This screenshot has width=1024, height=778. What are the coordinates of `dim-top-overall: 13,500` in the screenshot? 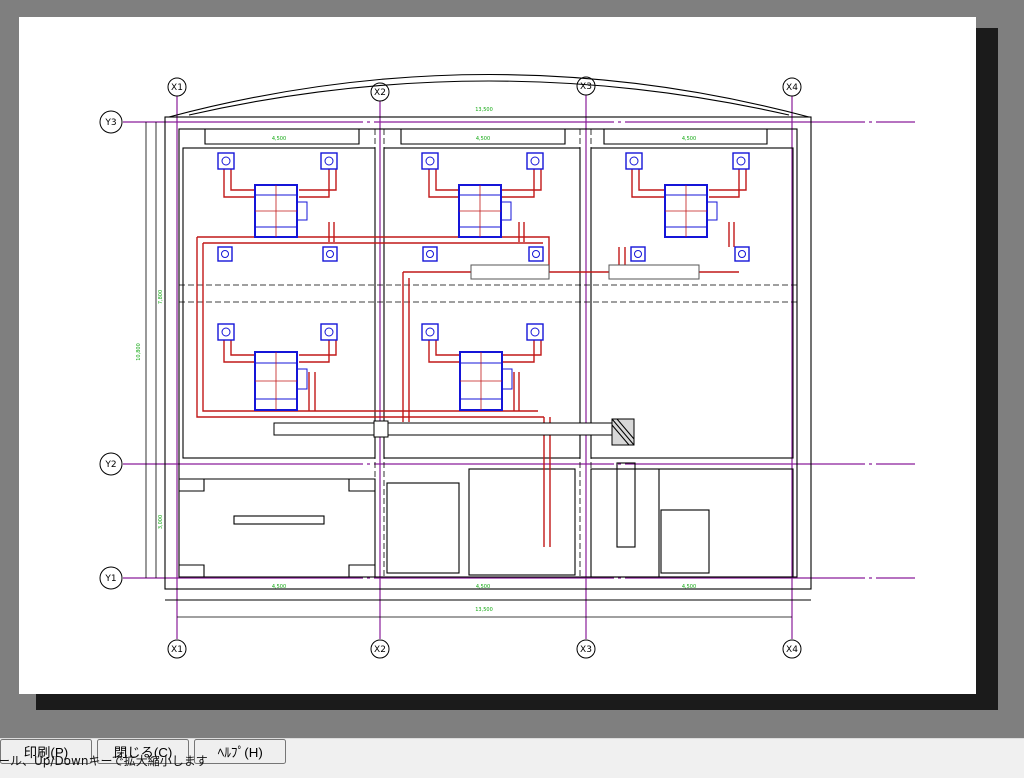 It's located at (484, 110).